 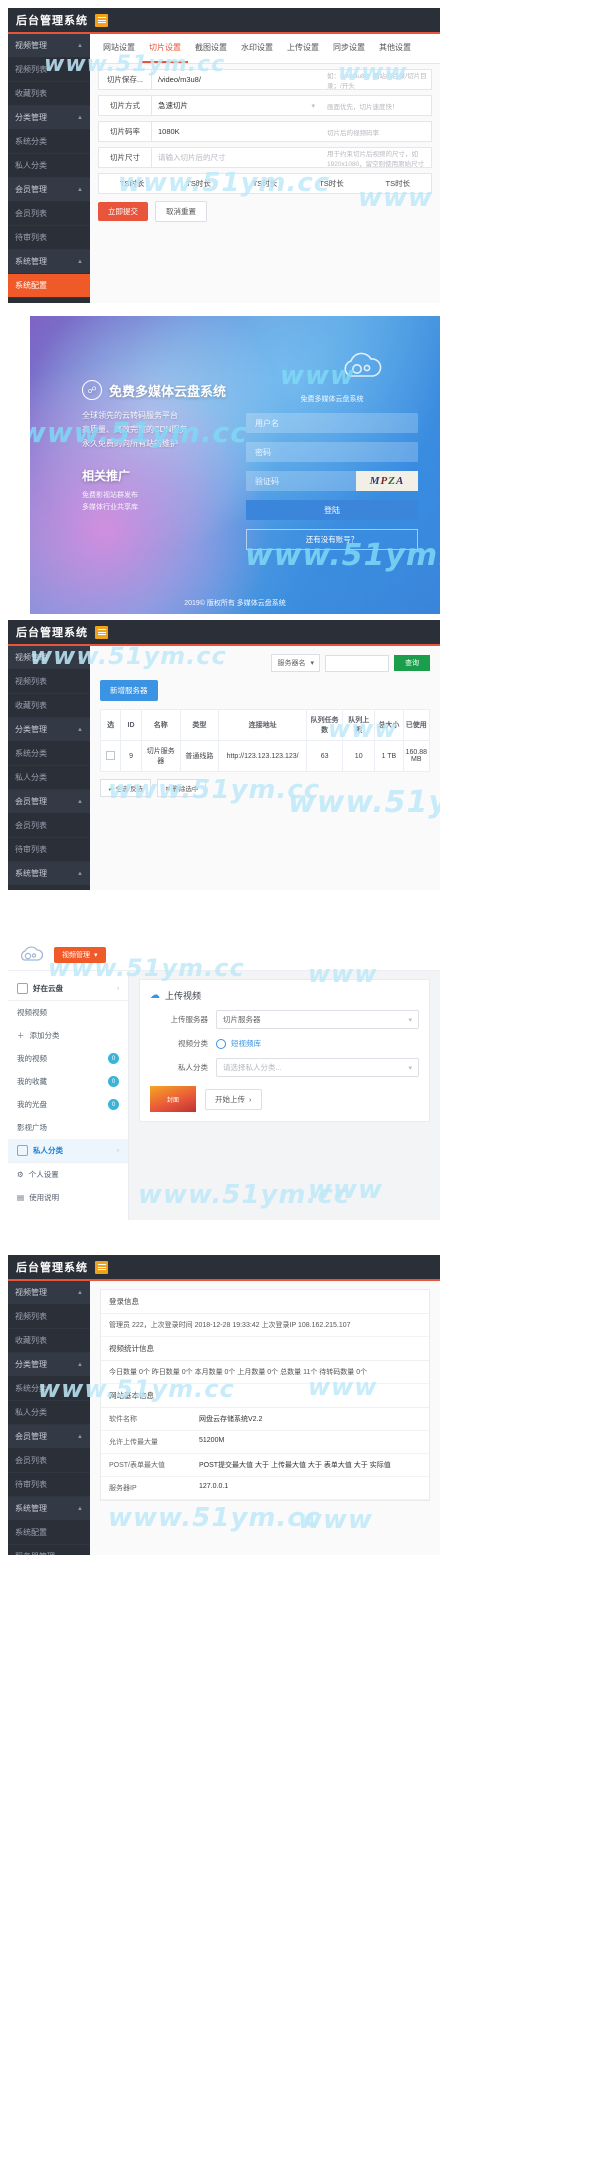 What do you see at coordinates (267, 481) in the screenshot?
I see `captcha-field: 验证码` at bounding box center [267, 481].